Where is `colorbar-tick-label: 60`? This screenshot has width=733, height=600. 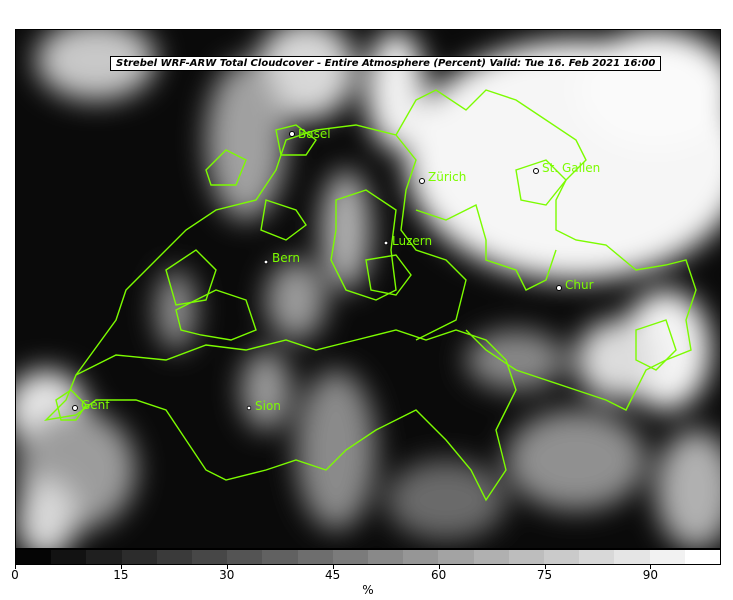 colorbar-tick-label: 60 is located at coordinates (438, 575).